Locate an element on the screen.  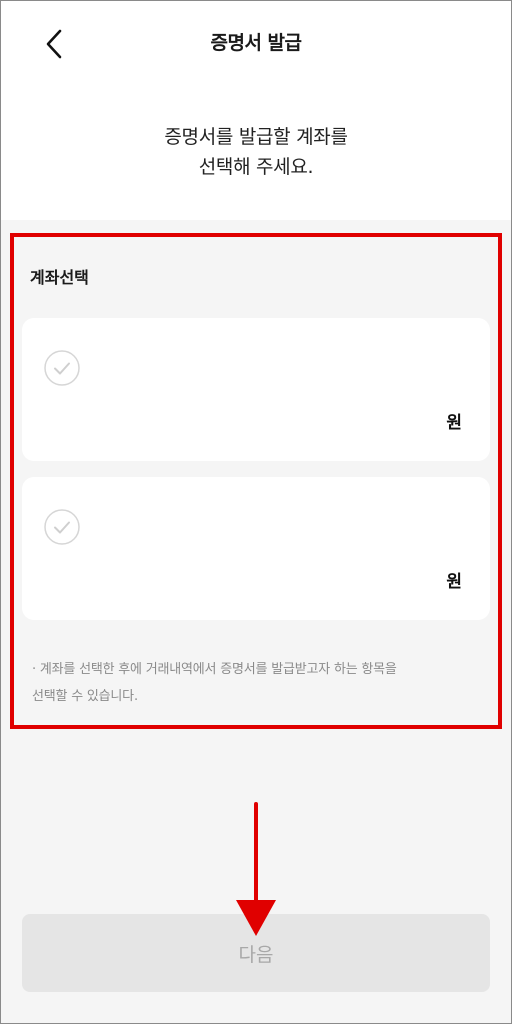
notice-line-2: 선택할 수 있습니다. is located at coordinates (85, 696).